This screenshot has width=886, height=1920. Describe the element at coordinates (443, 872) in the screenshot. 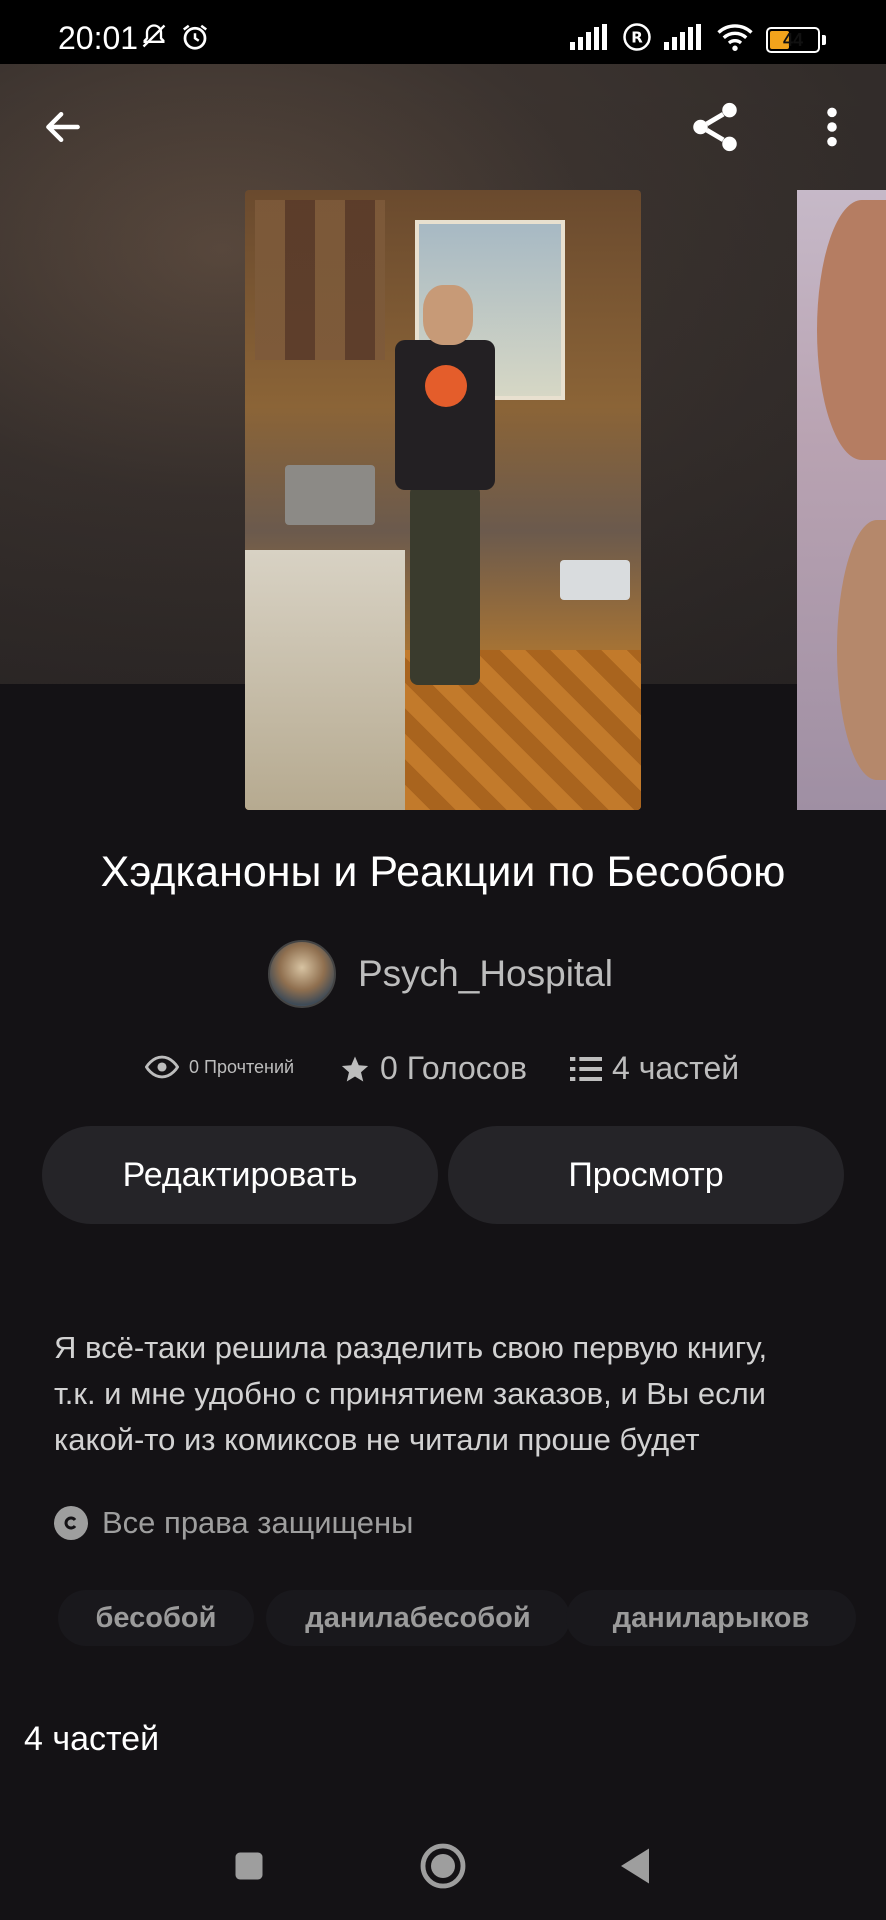

I see `story-title: Хэдканоны и Реакции по Бесобою` at that location.